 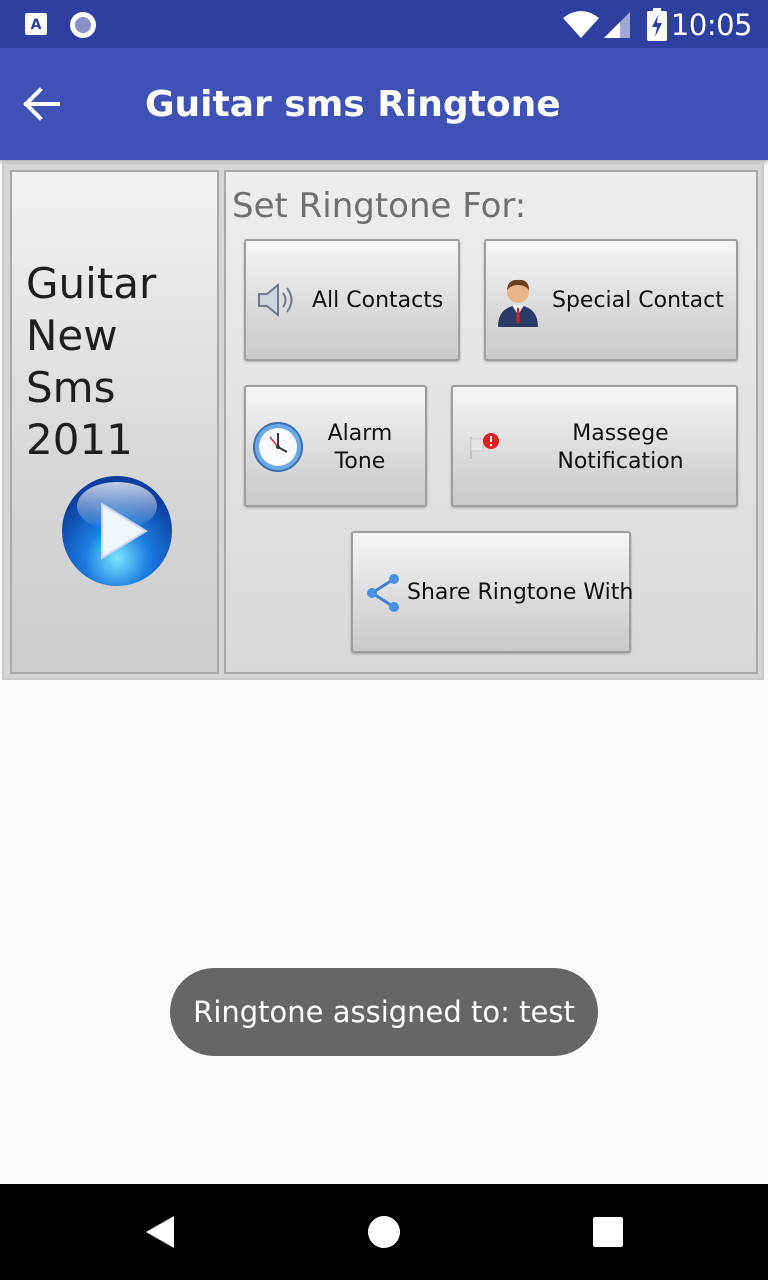 What do you see at coordinates (50, 104) in the screenshot?
I see `arrow-back-icon` at bounding box center [50, 104].